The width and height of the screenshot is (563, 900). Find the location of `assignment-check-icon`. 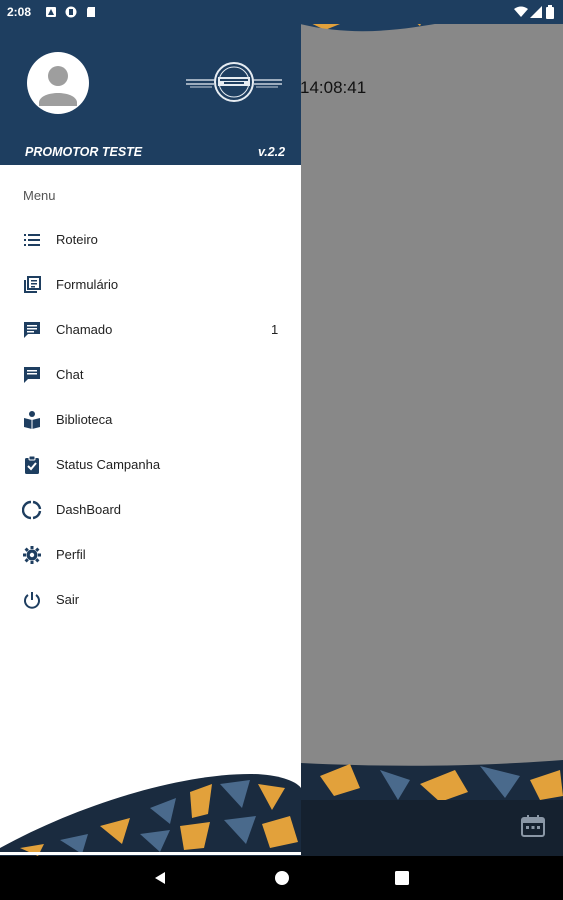

assignment-check-icon is located at coordinates (32, 464).